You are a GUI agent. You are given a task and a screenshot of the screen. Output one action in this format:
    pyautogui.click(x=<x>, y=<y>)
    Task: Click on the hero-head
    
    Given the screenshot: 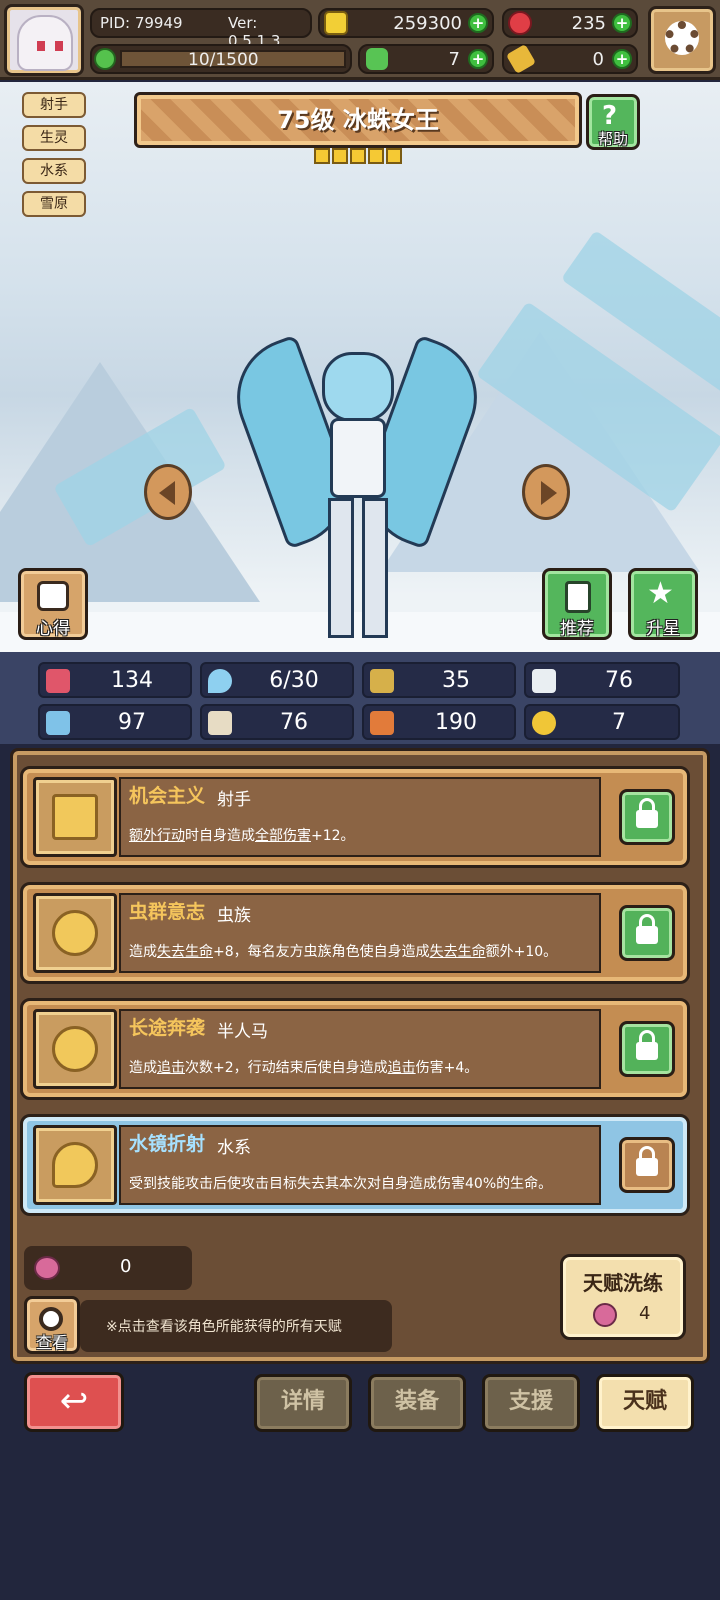 What is the action you would take?
    pyautogui.click(x=358, y=387)
    